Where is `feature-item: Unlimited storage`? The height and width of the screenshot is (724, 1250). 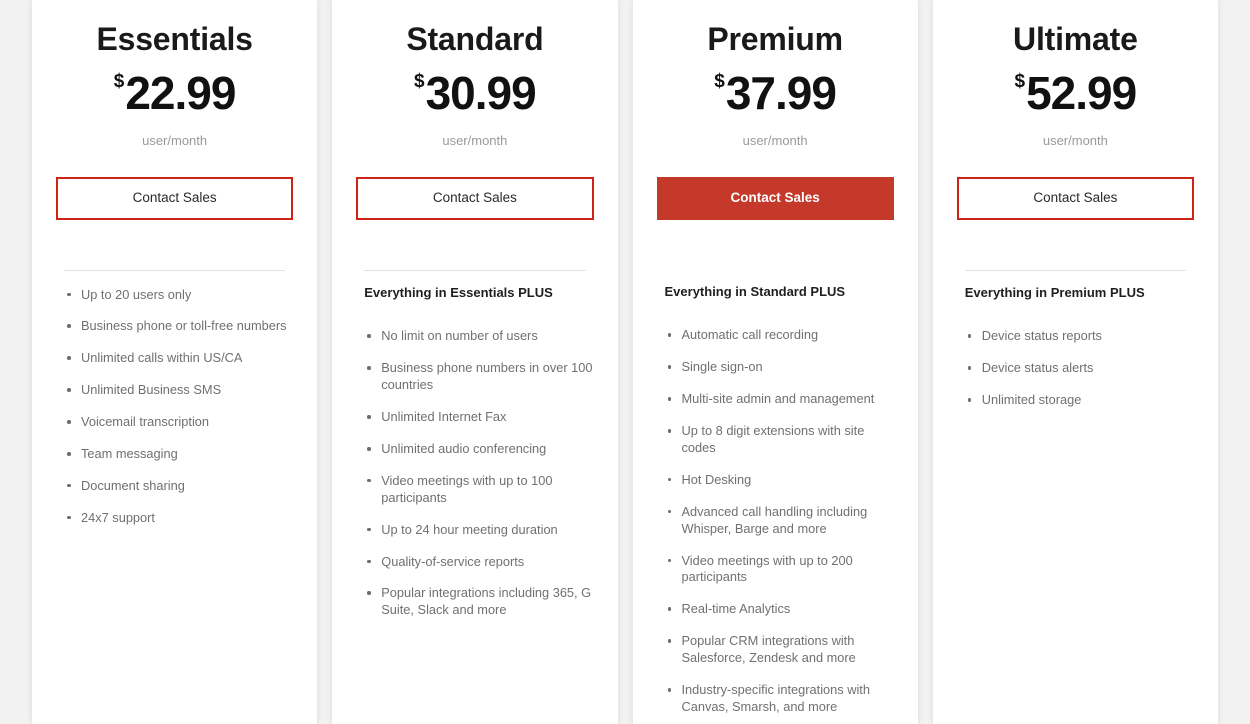 feature-item: Unlimited storage is located at coordinates (1079, 400).